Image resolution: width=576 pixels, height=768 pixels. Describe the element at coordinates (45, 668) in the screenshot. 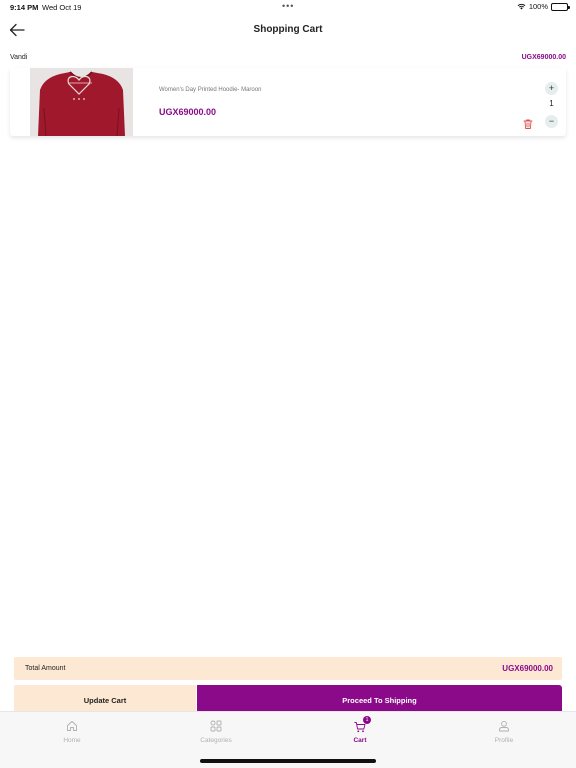

I see `total-label: Total Amount` at that location.